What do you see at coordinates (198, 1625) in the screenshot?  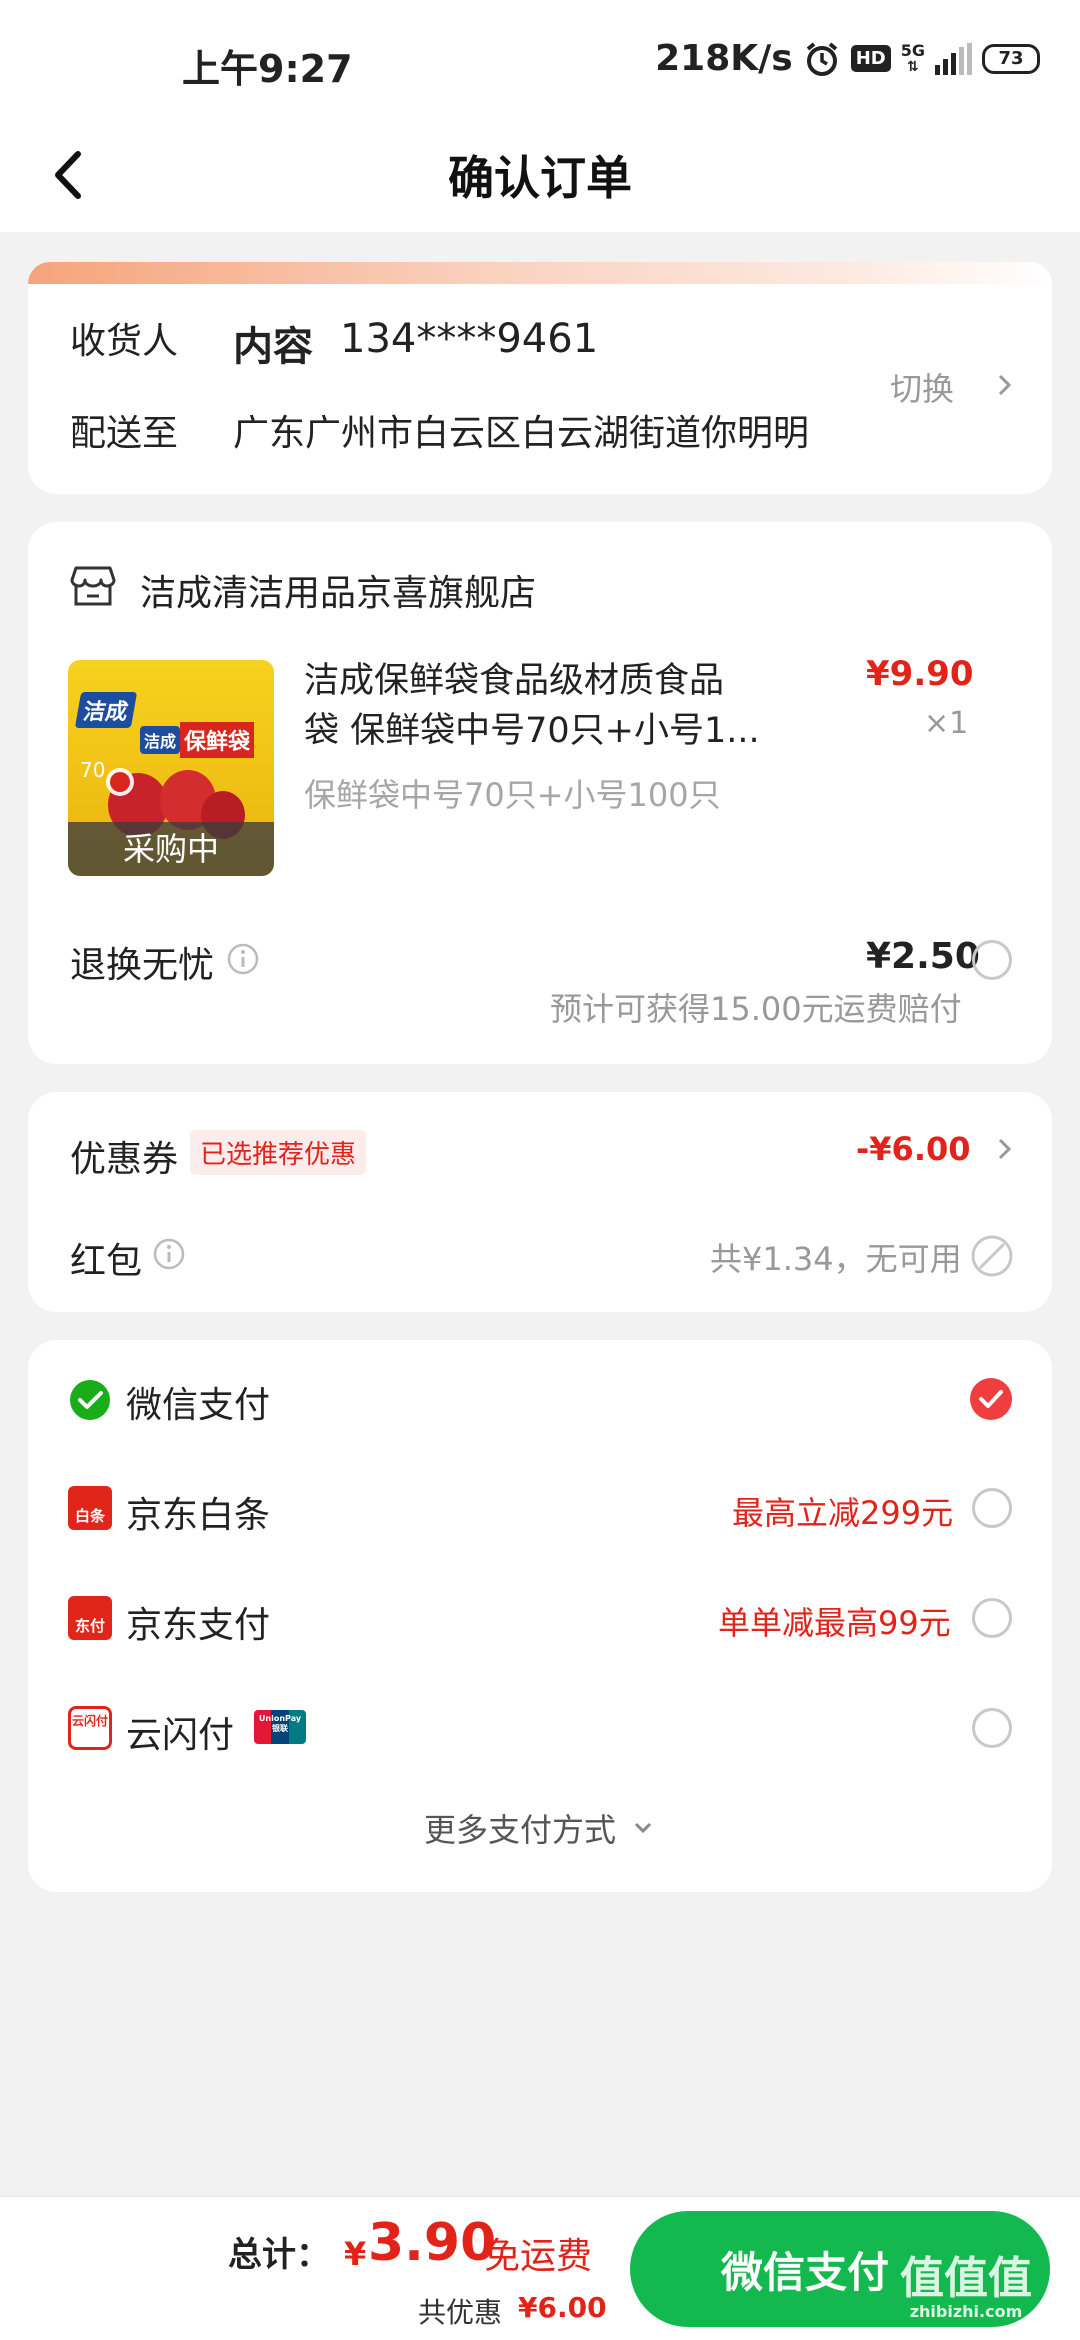 I see `payment-label-jd-pay: 京东支付` at bounding box center [198, 1625].